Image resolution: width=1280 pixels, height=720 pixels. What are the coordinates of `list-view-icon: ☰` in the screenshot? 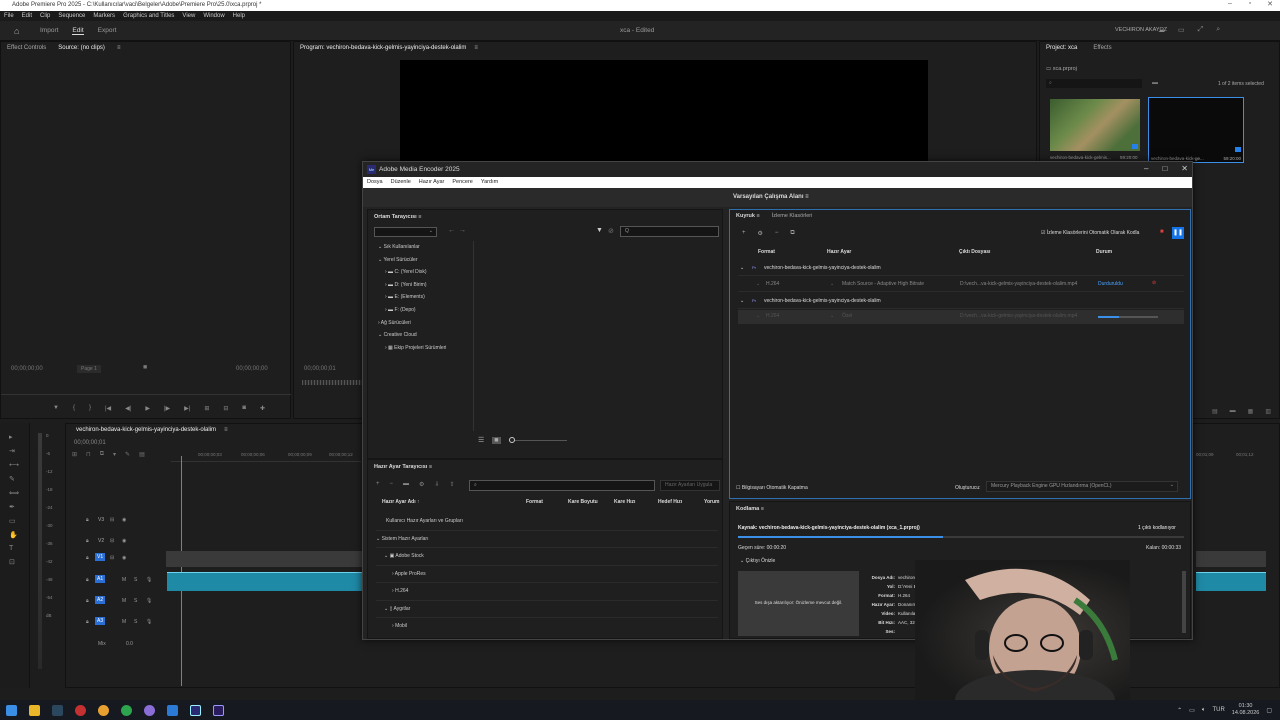 It's located at (481, 440).